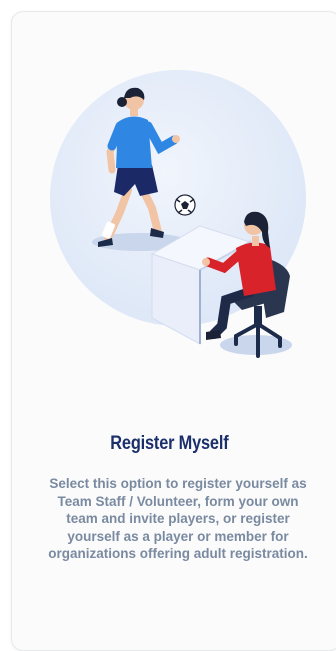  What do you see at coordinates (185, 205) in the screenshot?
I see `soccer-ball-icon` at bounding box center [185, 205].